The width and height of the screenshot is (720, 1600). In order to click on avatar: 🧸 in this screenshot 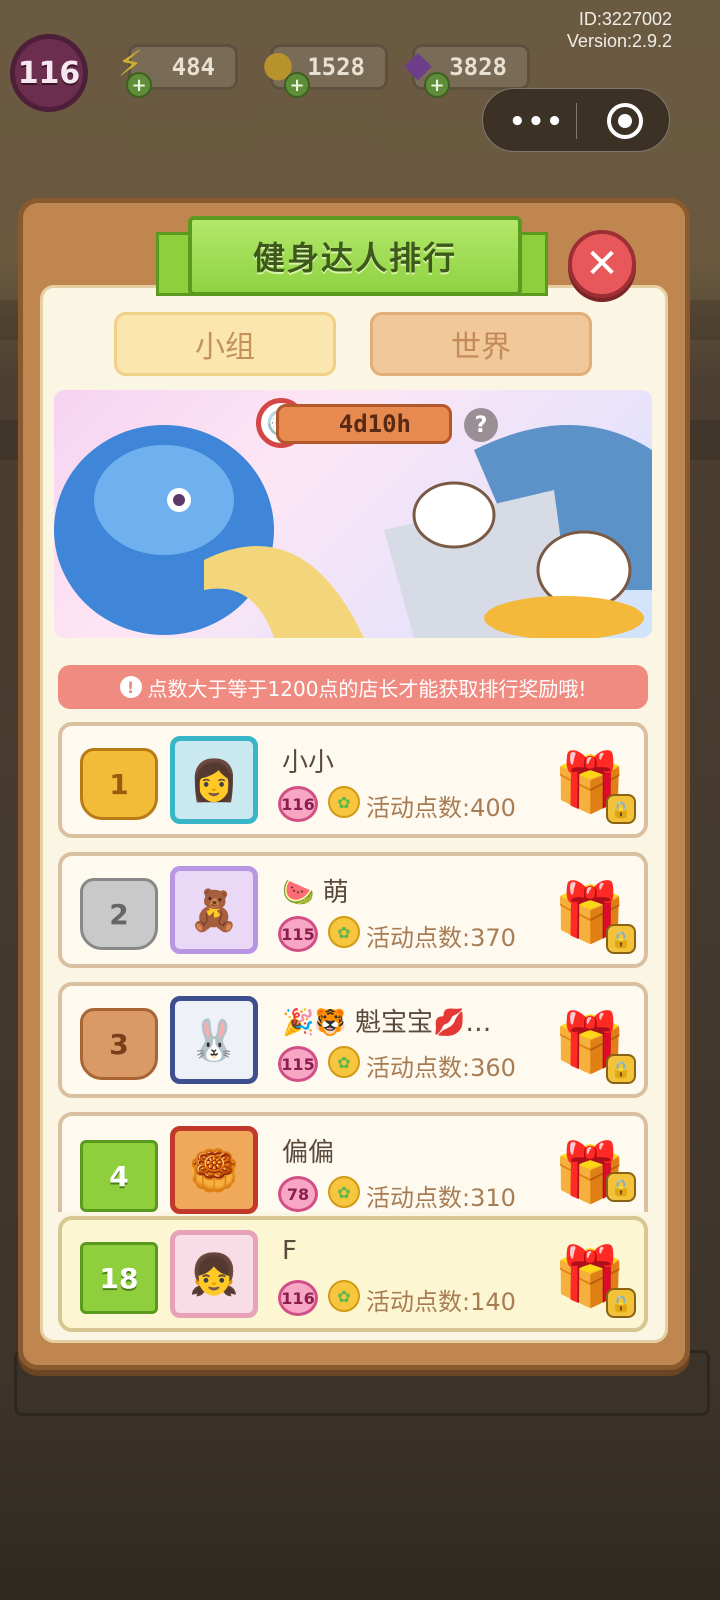, I will do `click(214, 910)`.